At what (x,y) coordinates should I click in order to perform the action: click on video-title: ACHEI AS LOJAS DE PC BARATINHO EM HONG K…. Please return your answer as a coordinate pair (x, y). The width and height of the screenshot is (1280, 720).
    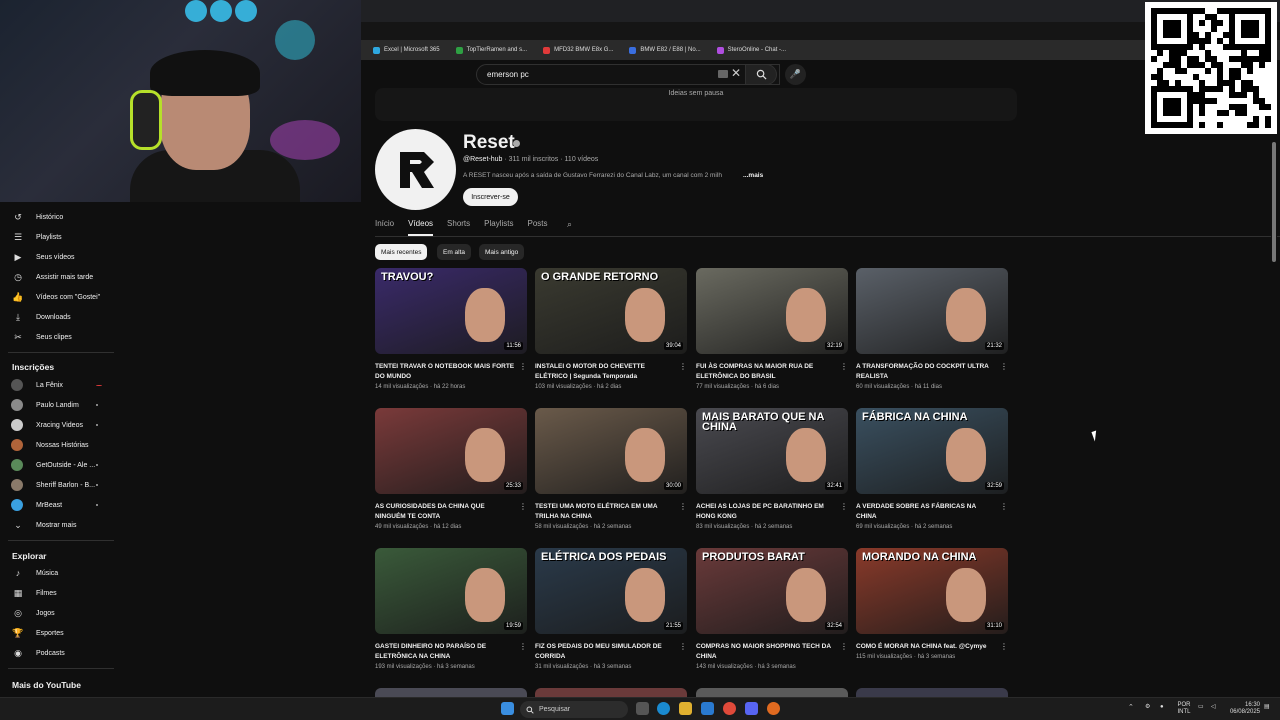
    Looking at the image, I should click on (767, 511).